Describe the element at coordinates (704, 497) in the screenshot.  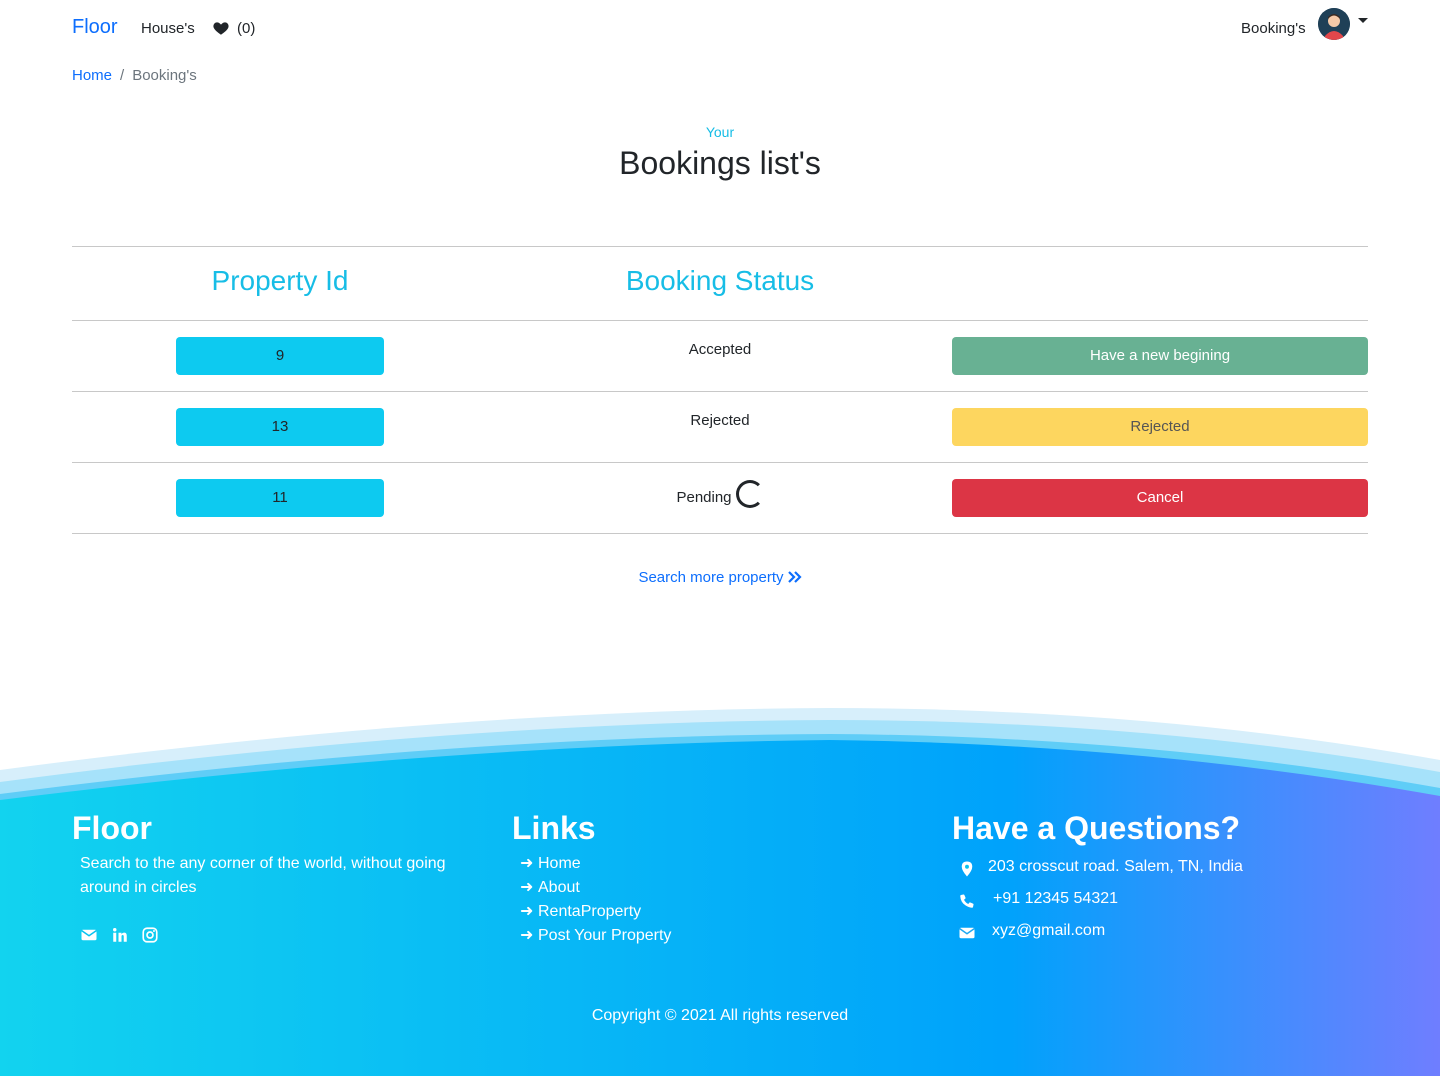
I see `booking-status-text: Pending` at that location.